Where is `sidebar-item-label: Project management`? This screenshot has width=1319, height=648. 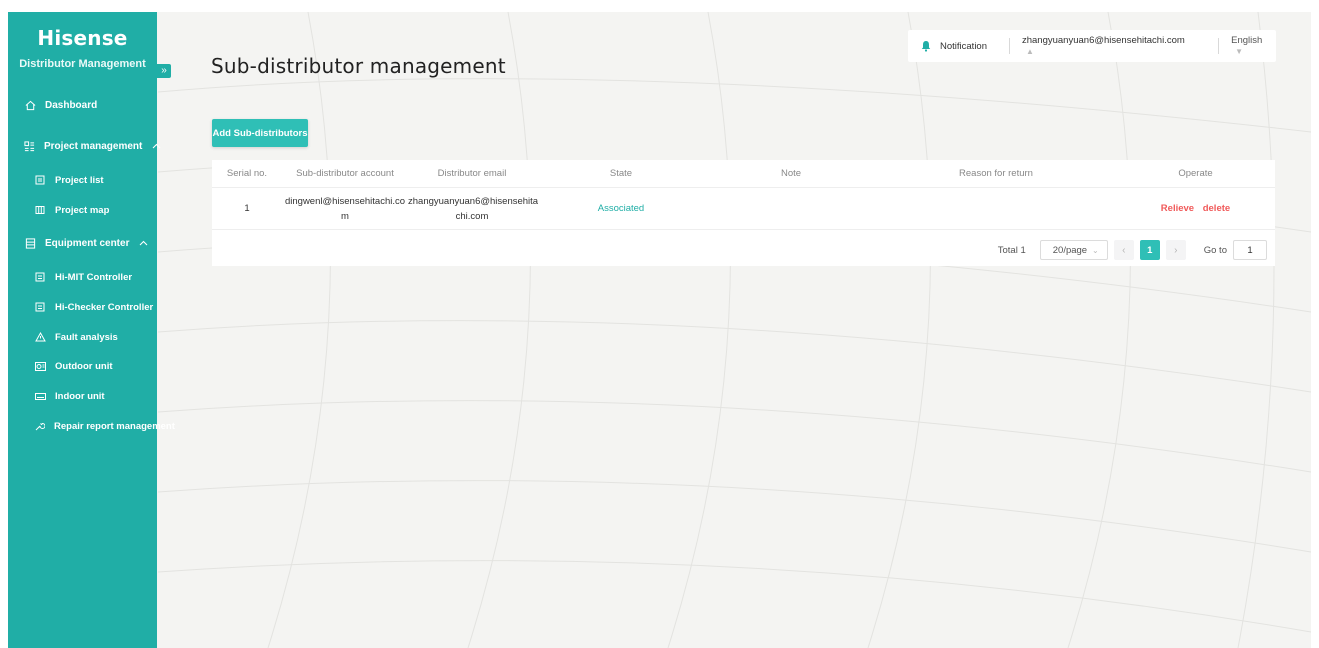 sidebar-item-label: Project management is located at coordinates (93, 146).